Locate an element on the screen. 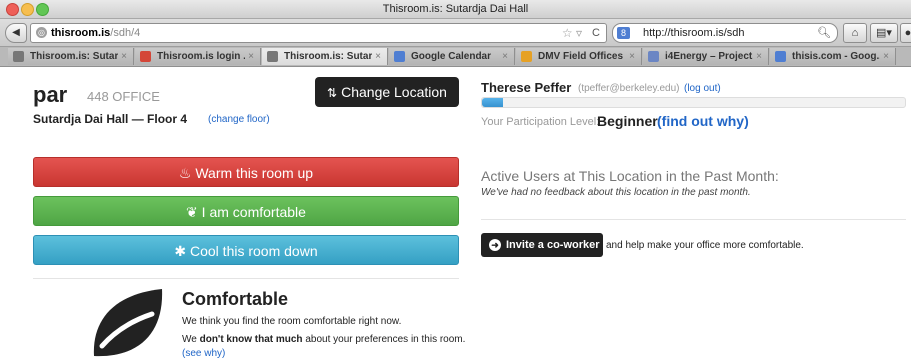 The height and width of the screenshot is (363, 911). invite-coworker-button: ➜ Invite a co-worker is located at coordinates (542, 245).